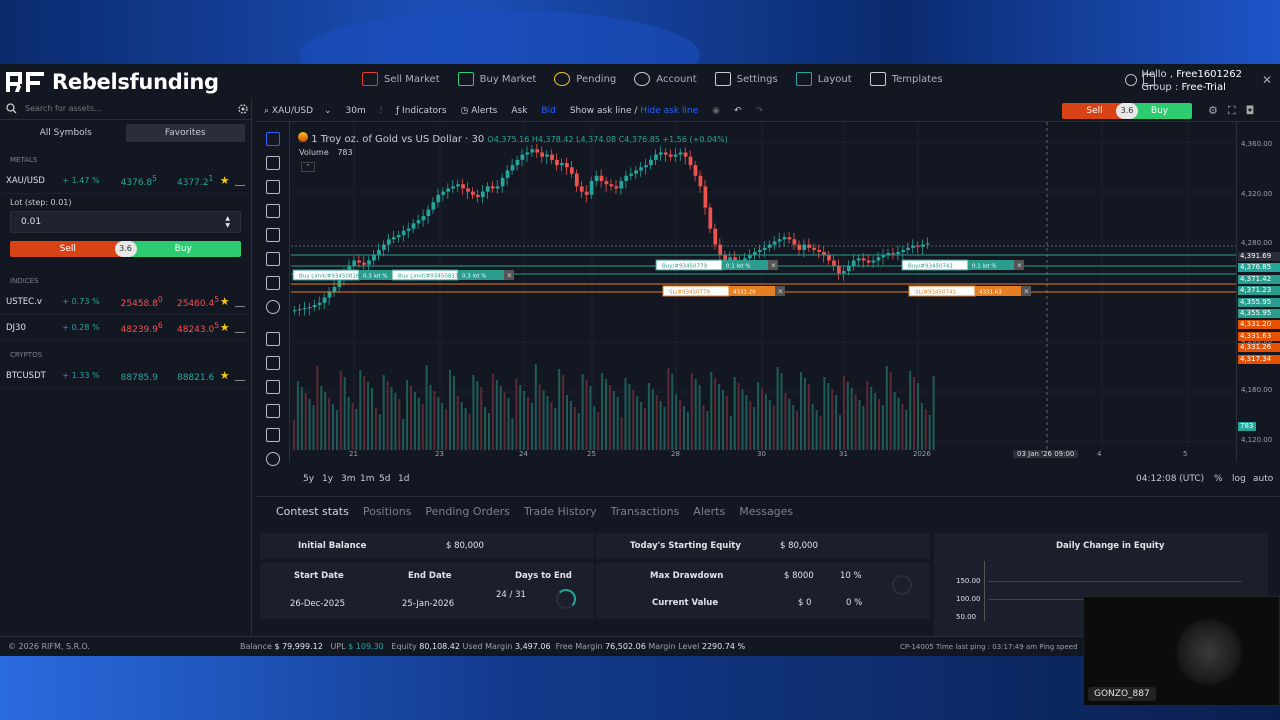 The width and height of the screenshot is (1280, 720). I want to click on symbol-ask: 25460.45, so click(198, 302).